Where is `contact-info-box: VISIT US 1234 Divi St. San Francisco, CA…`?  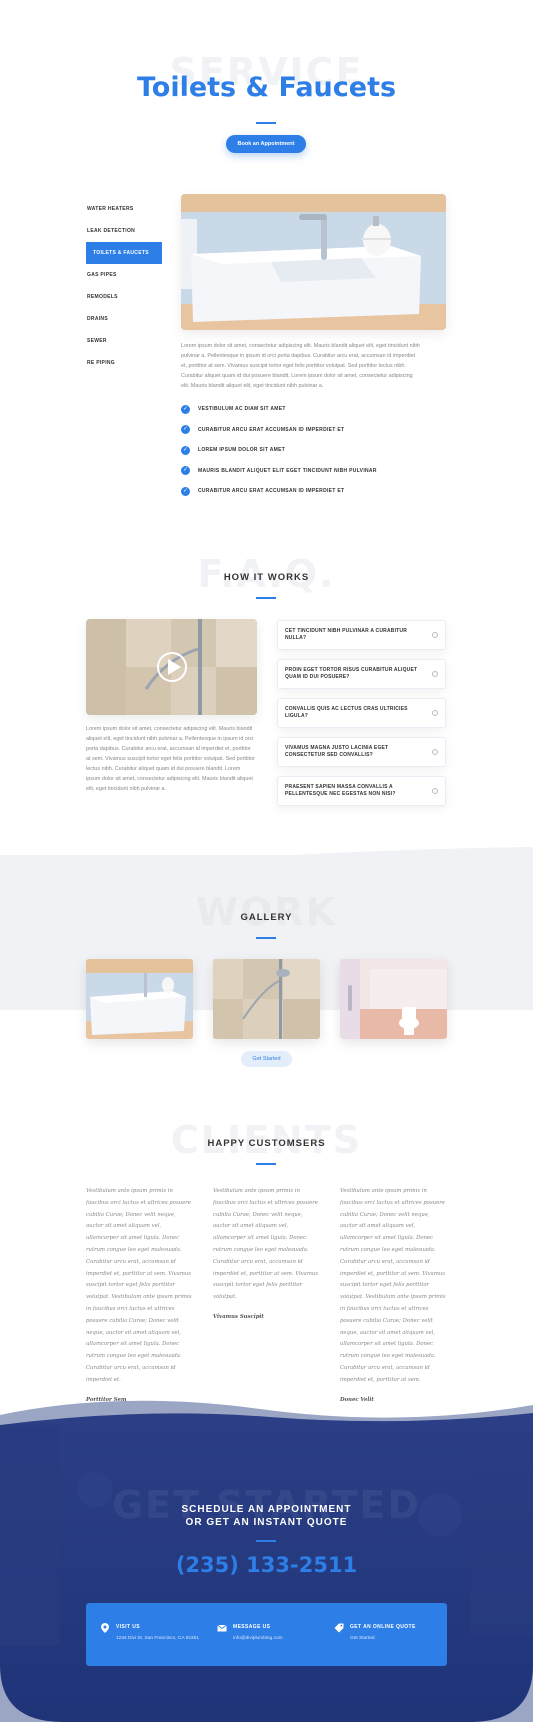 contact-info-box: VISIT US 1234 Divi St. San Francisco, CA… is located at coordinates (266, 1634).